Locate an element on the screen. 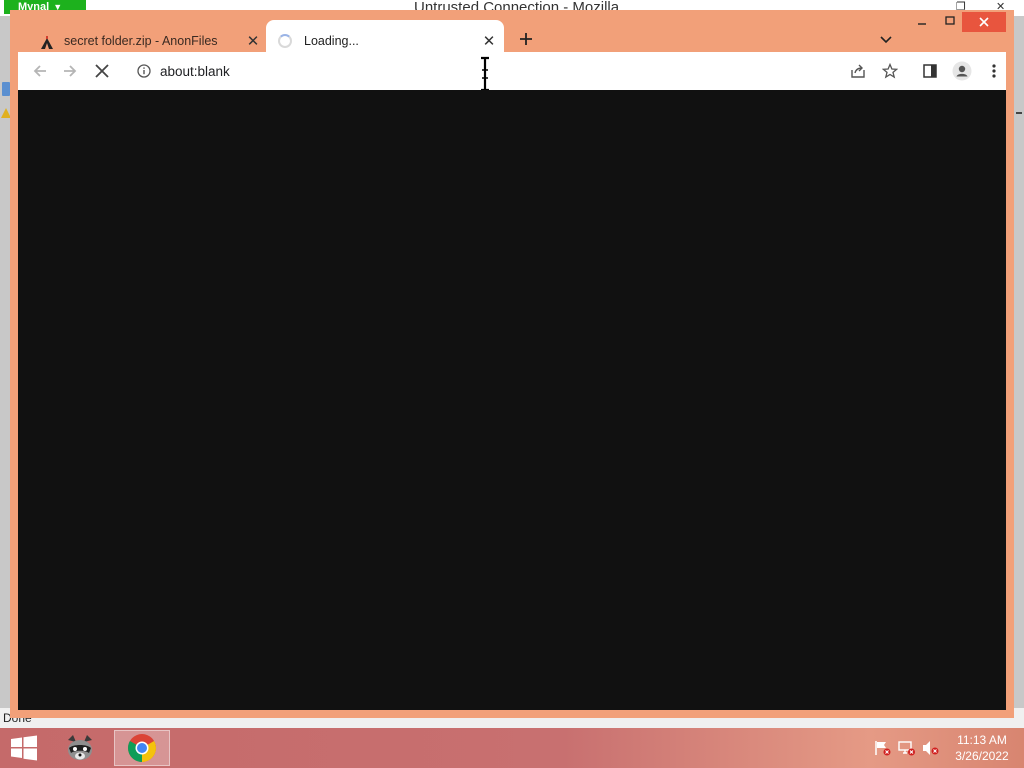 This screenshot has height=768, width=1024. back-button is located at coordinates (40, 71).